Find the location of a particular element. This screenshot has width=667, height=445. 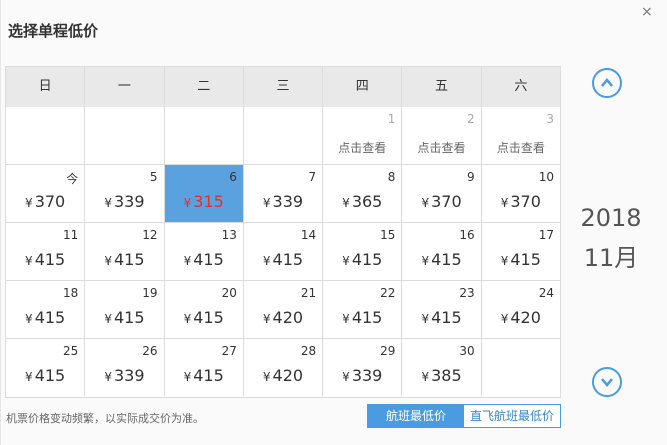

day-cell: 13 ¥415 is located at coordinates (203, 251).